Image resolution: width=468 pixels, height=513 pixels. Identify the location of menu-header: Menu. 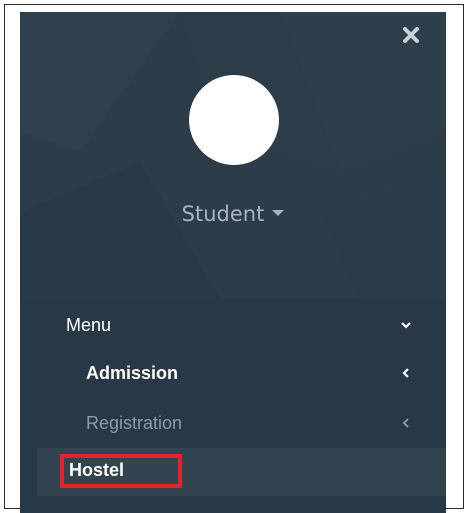
(233, 326).